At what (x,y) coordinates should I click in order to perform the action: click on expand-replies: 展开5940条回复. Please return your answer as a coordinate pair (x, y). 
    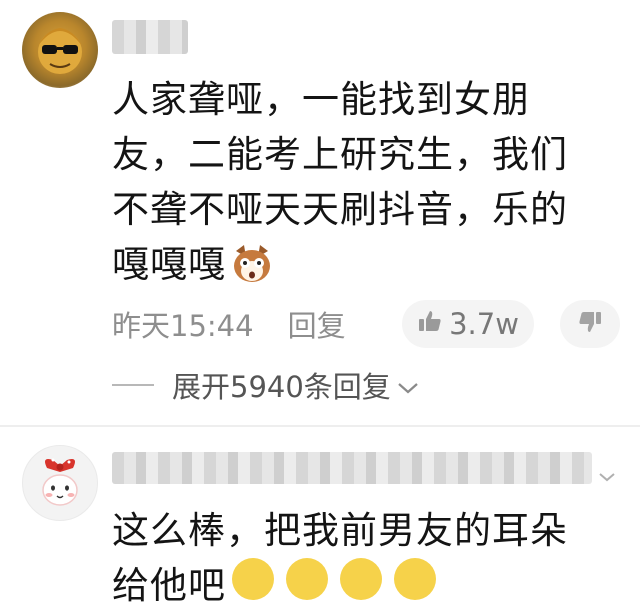
    Looking at the image, I should click on (265, 385).